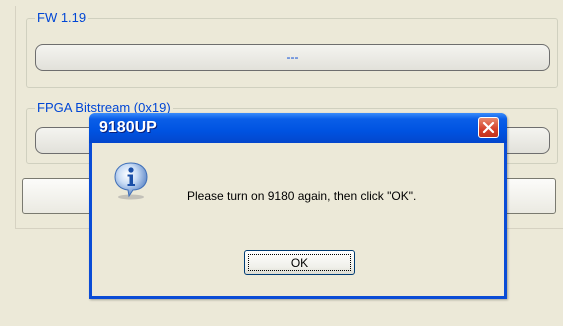  Describe the element at coordinates (131, 181) in the screenshot. I see `info-icon` at that location.